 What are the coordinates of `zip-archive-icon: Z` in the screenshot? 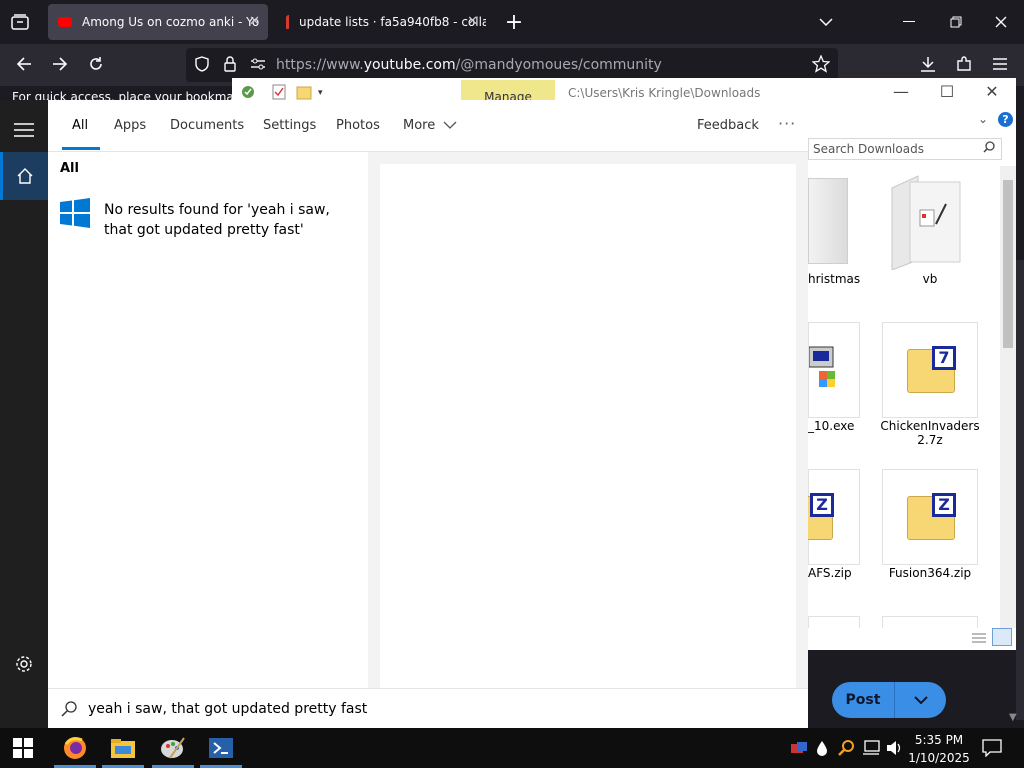 It's located at (931, 516).